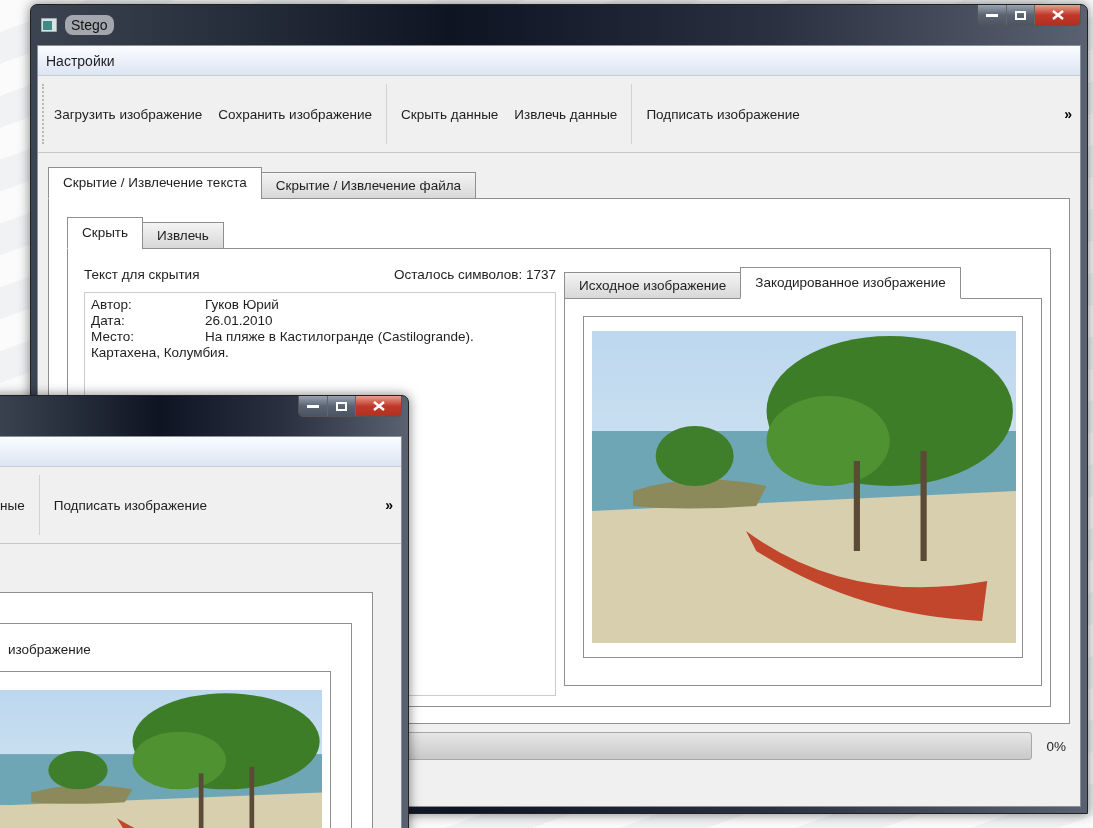  What do you see at coordinates (112, 305) in the screenshot?
I see `text-line: Автор:` at bounding box center [112, 305].